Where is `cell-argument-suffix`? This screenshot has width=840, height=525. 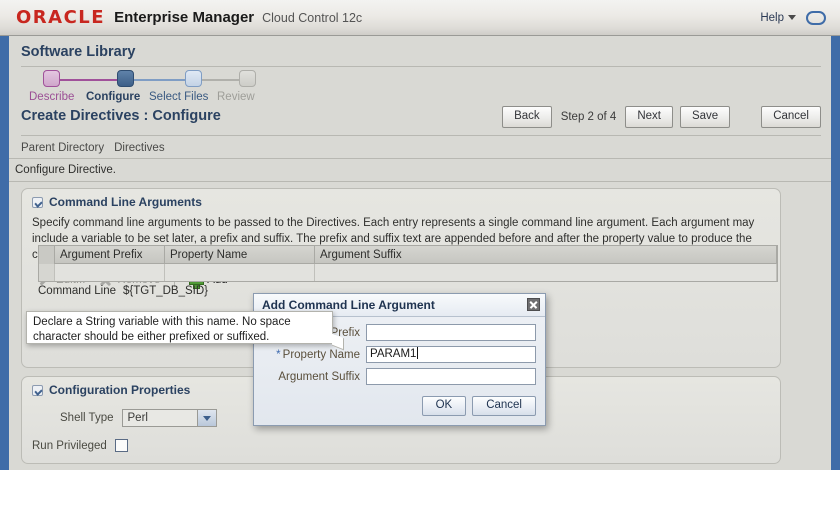 cell-argument-suffix is located at coordinates (546, 272).